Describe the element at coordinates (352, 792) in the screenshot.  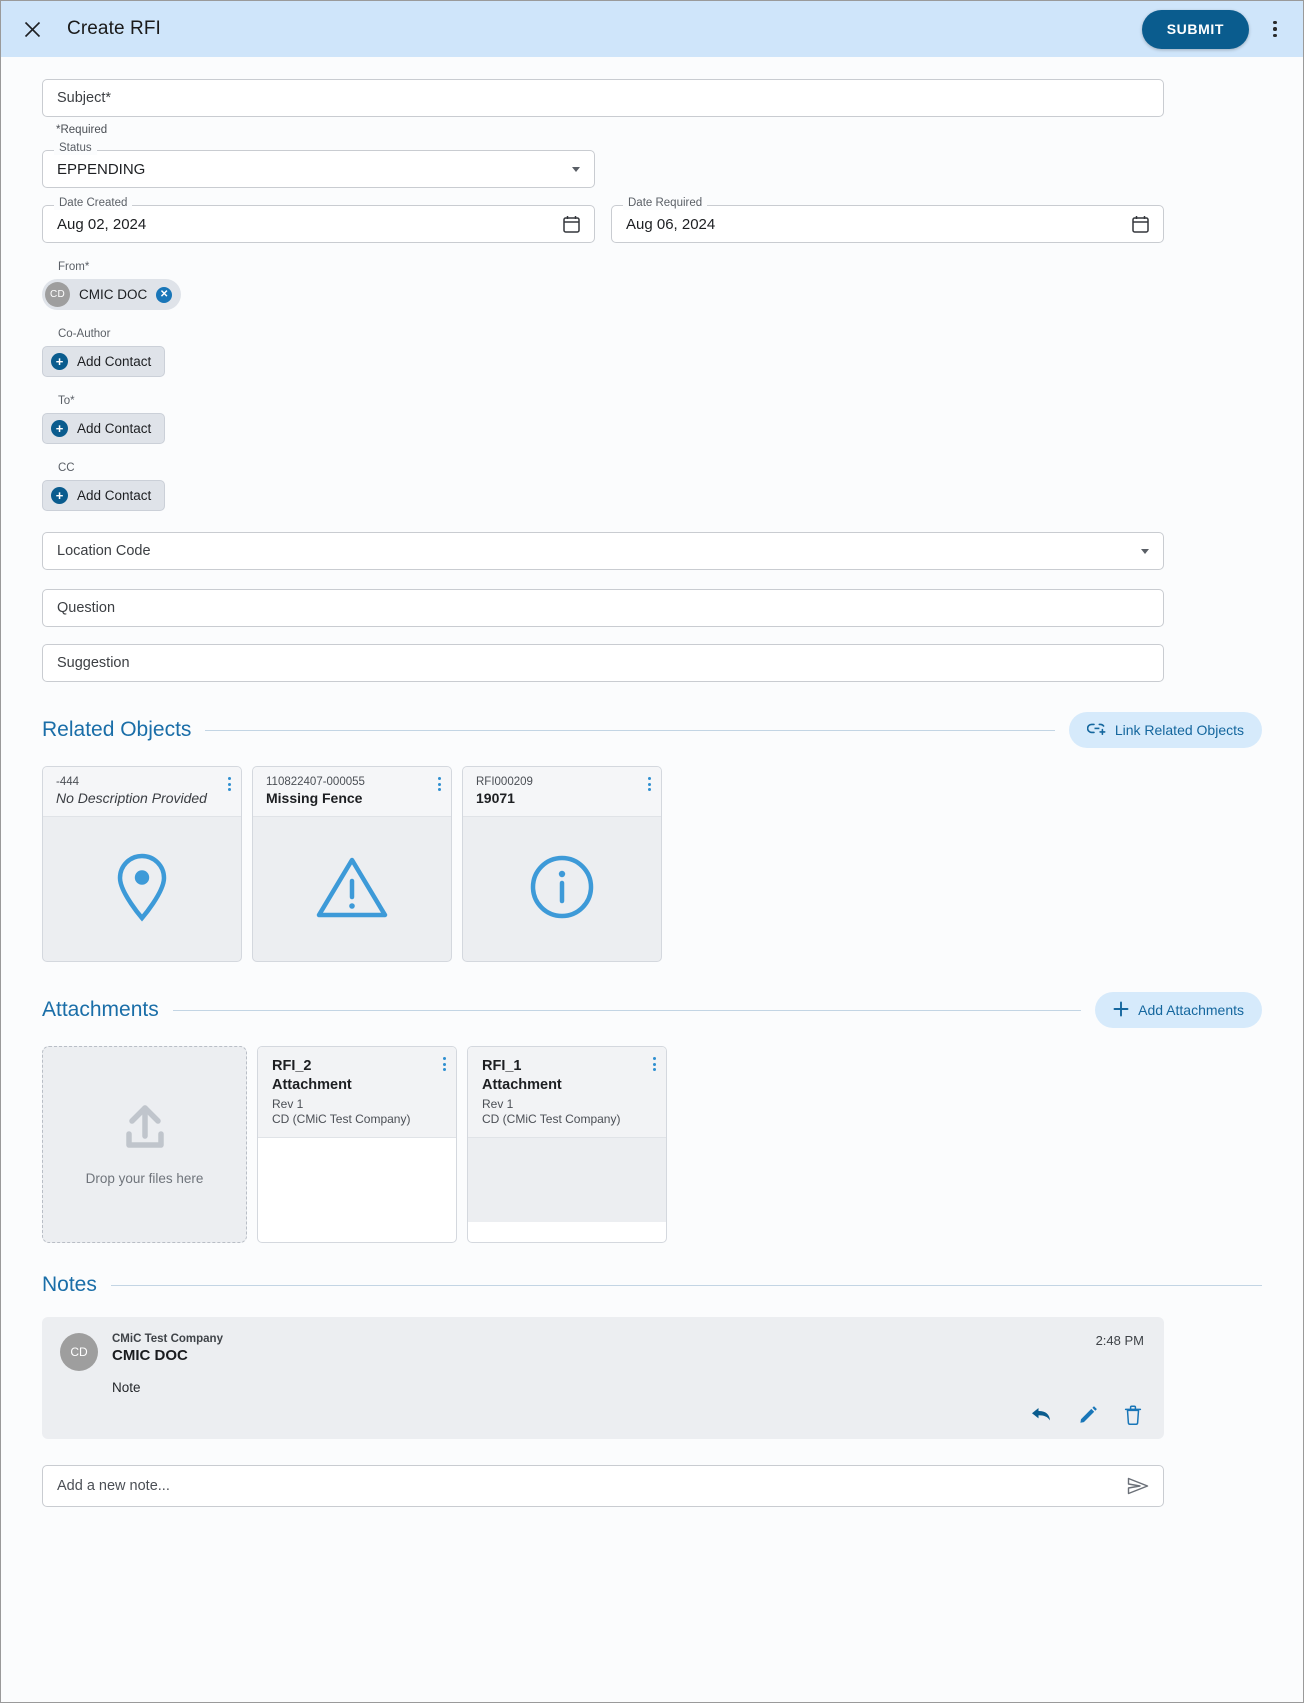
I see `card-header: 110822407-000055 Missing Fence` at that location.